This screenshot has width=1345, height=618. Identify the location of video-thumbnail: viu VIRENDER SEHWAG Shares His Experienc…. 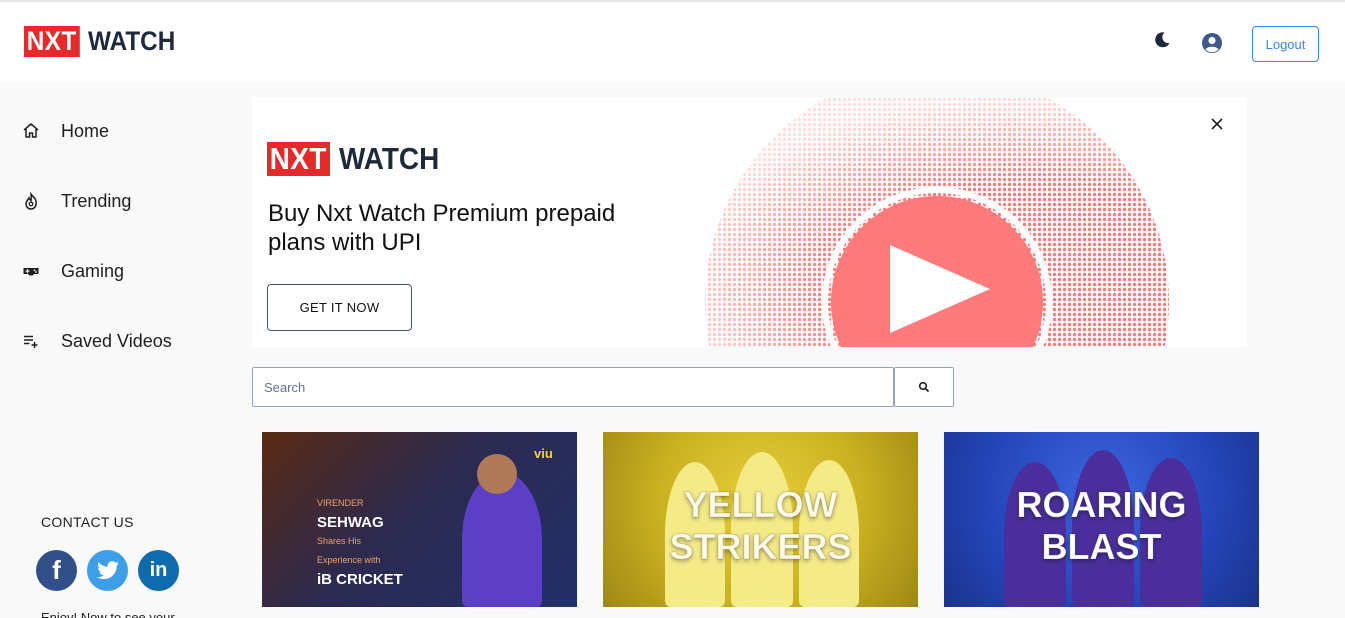
(419, 519).